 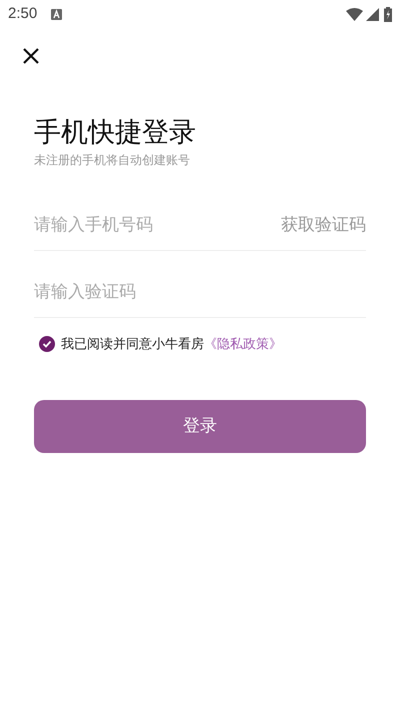 I want to click on close-button, so click(x=31, y=56).